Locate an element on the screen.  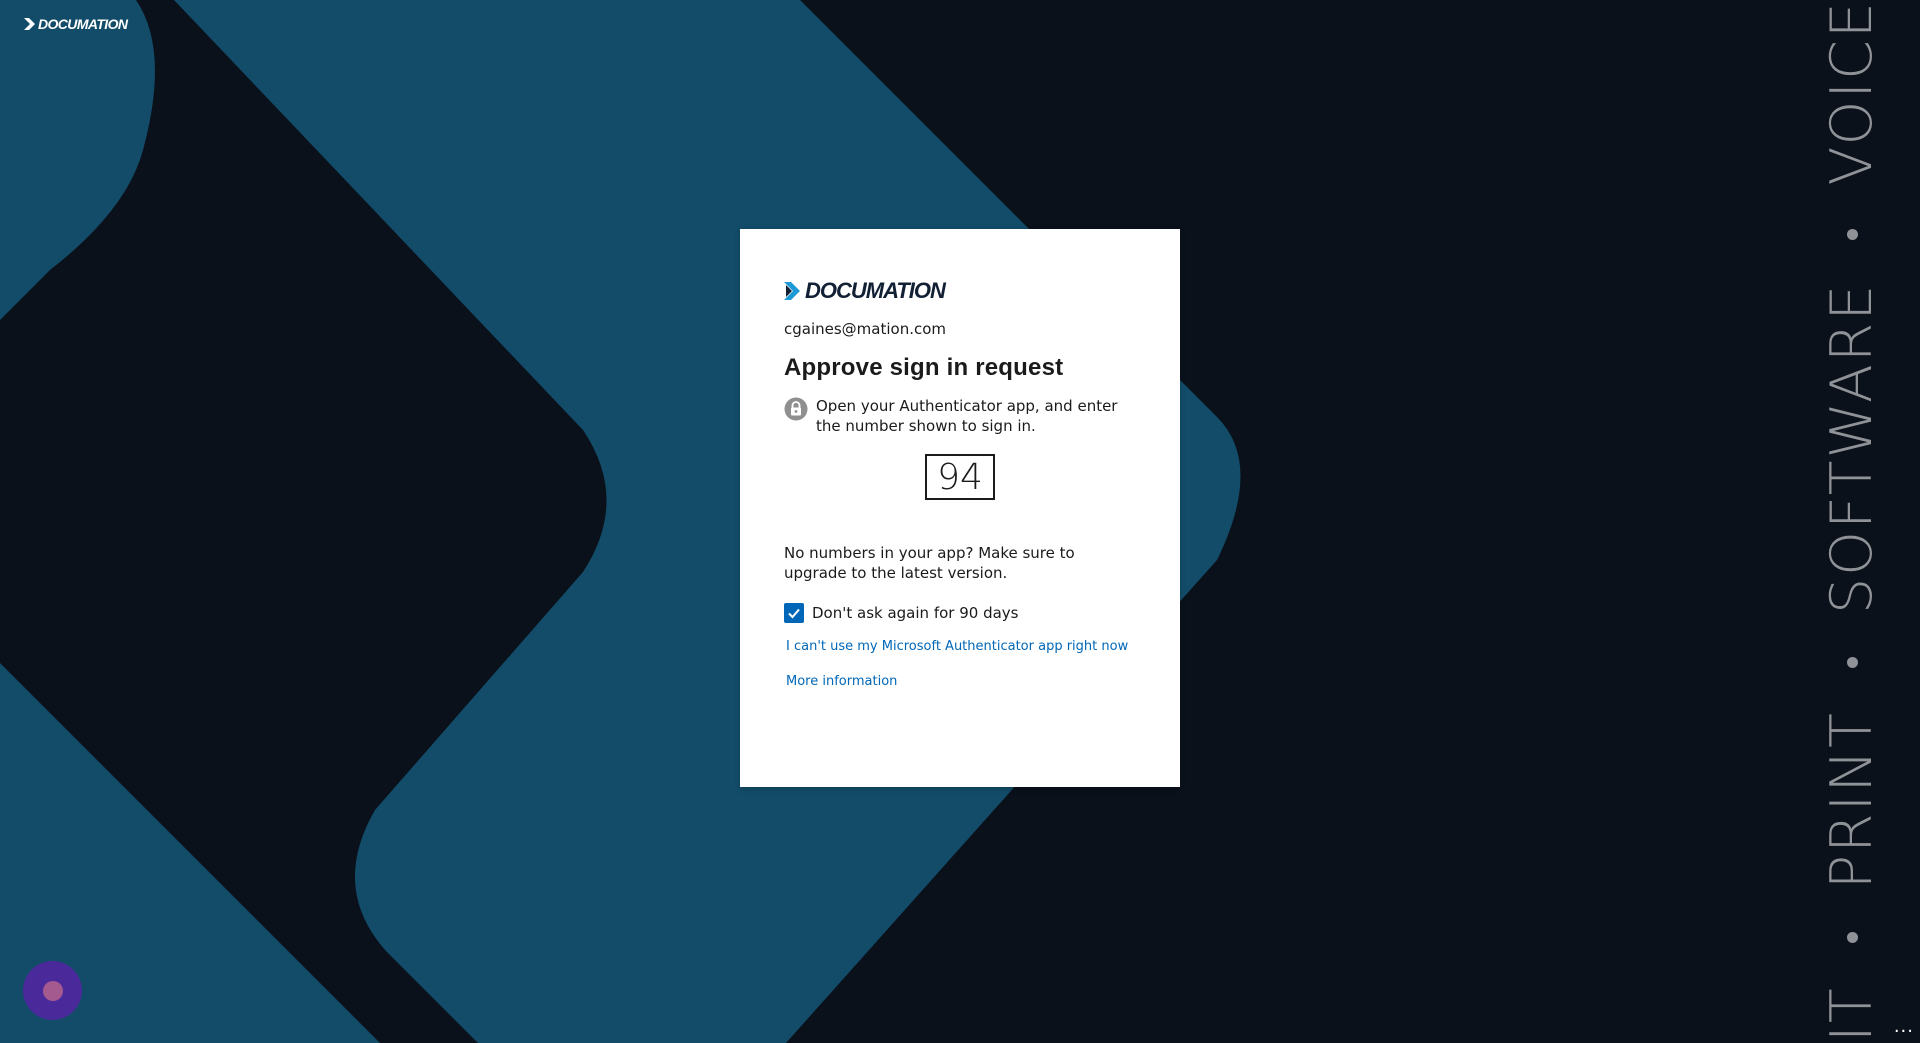
slogan-item-print: PRINT is located at coordinates (1852, 800).